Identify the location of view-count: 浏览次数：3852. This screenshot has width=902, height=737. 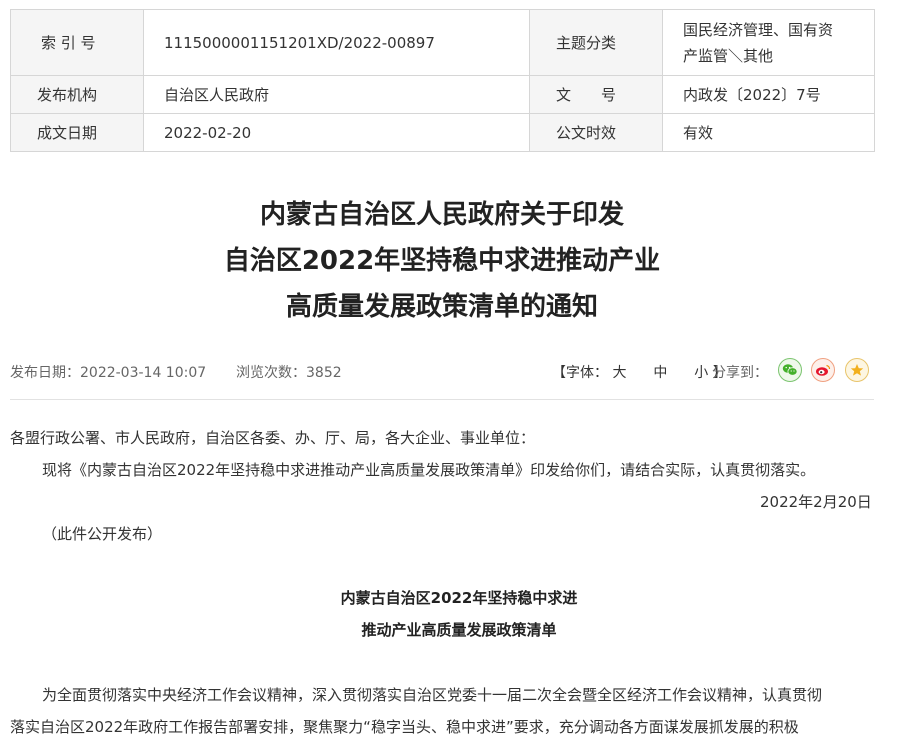
(289, 373).